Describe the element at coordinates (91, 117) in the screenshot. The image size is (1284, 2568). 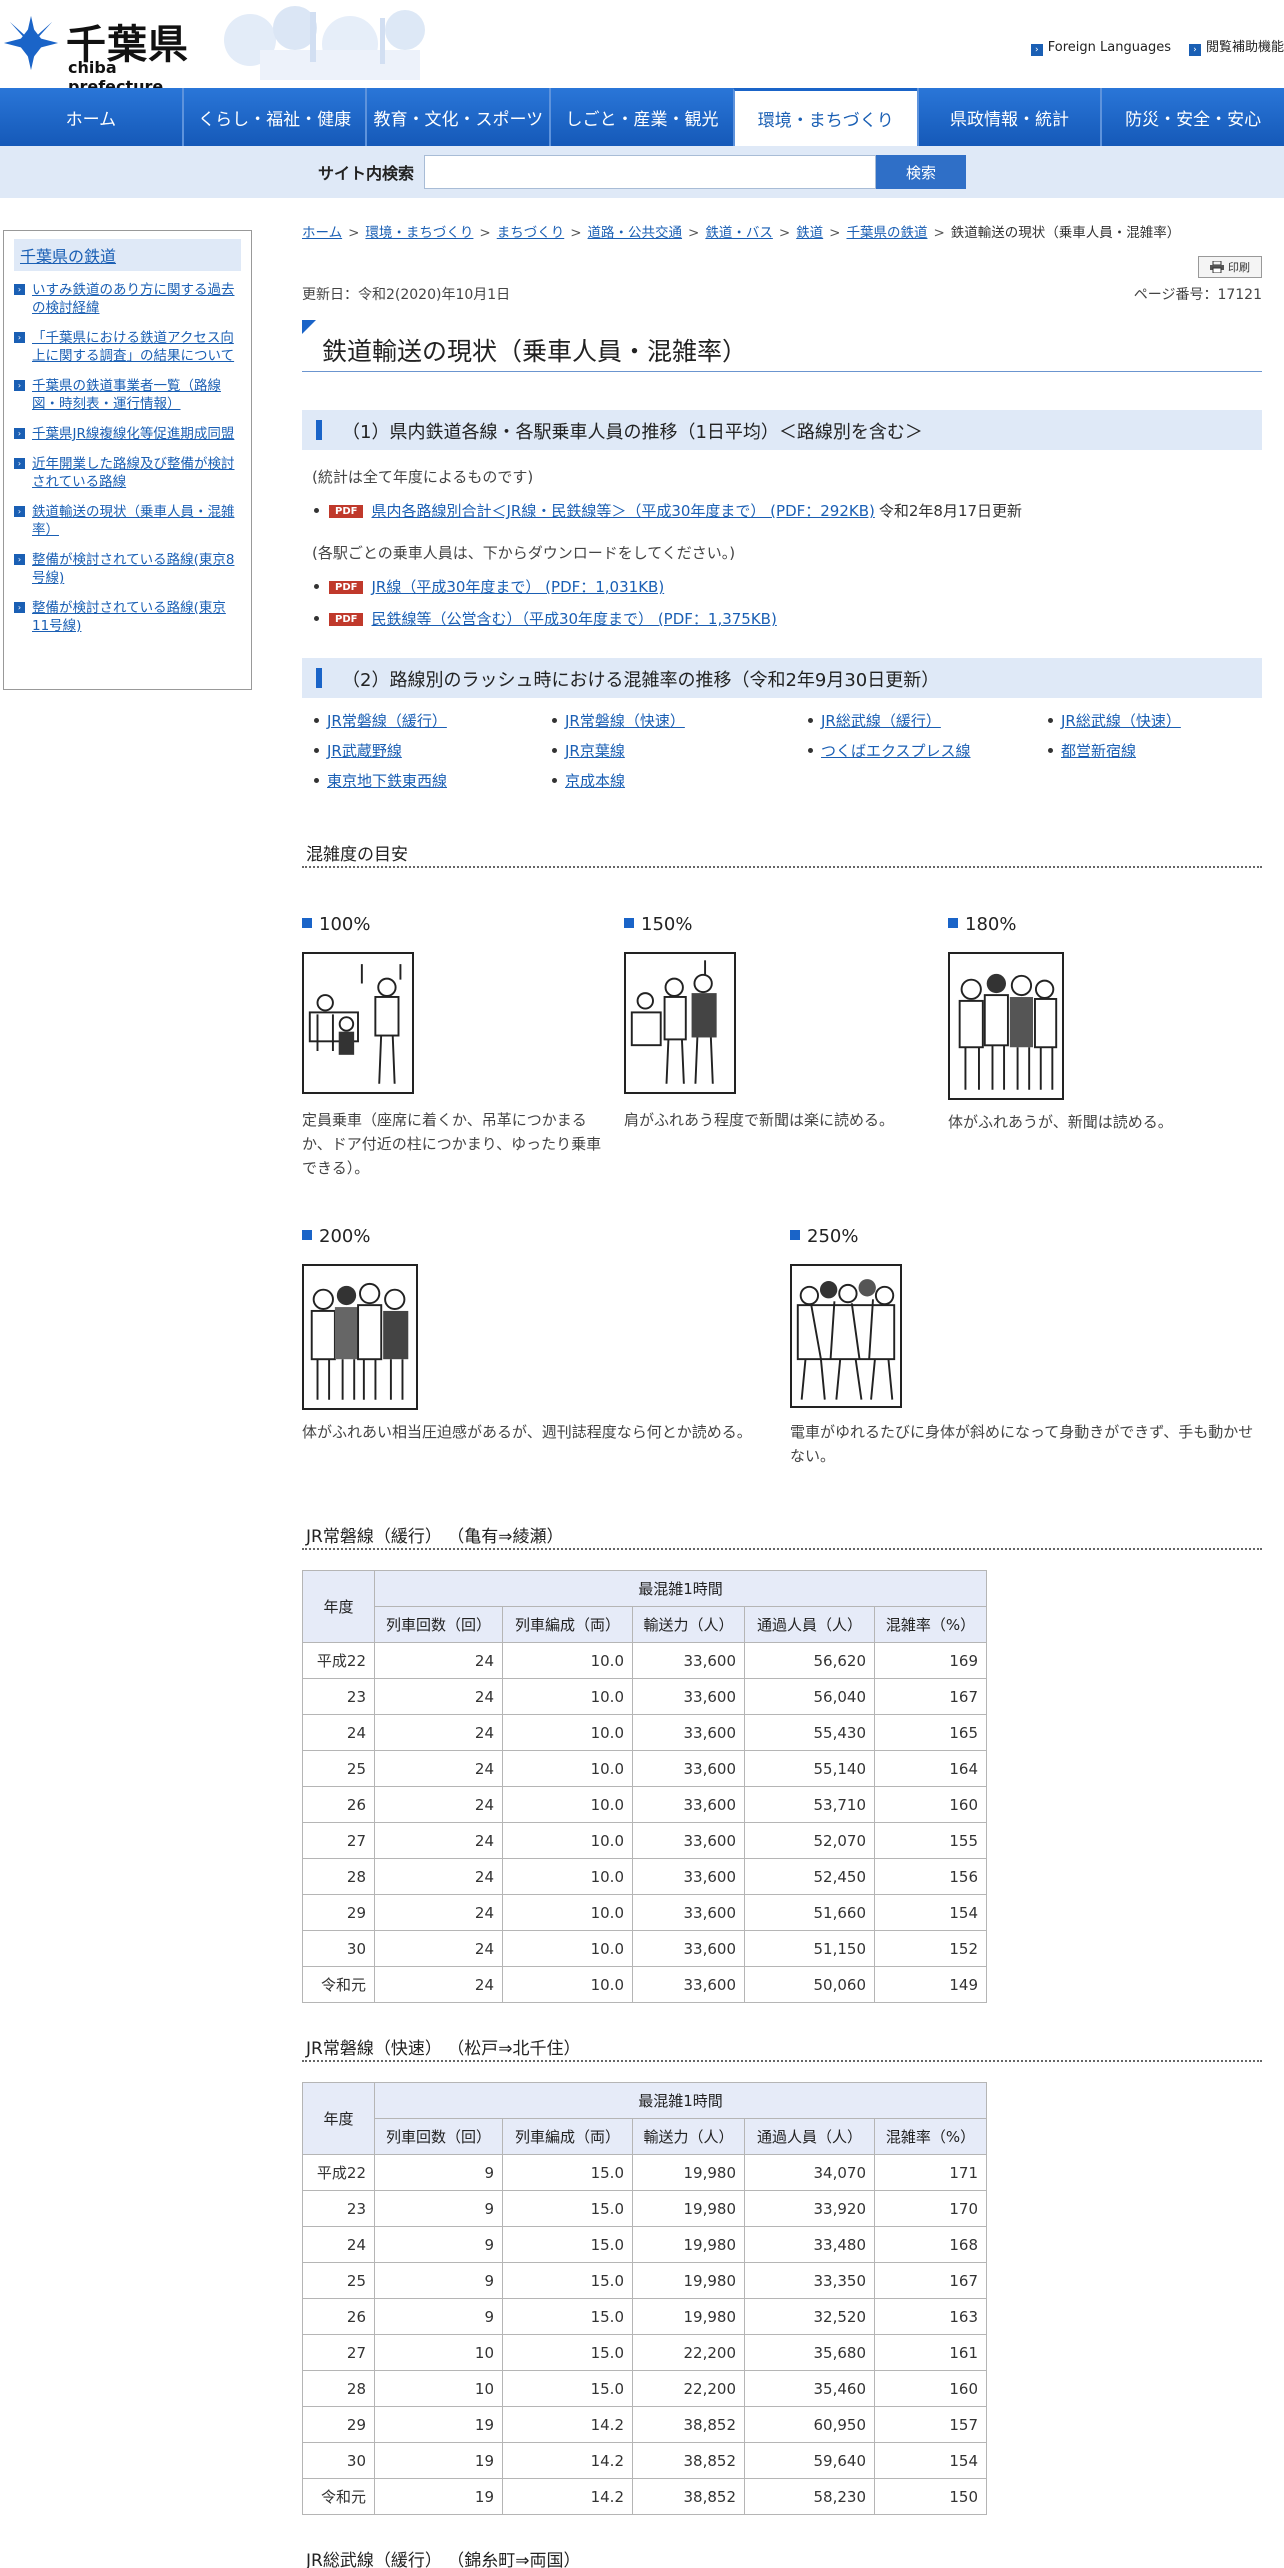
I see `nav-home: ホーム` at that location.